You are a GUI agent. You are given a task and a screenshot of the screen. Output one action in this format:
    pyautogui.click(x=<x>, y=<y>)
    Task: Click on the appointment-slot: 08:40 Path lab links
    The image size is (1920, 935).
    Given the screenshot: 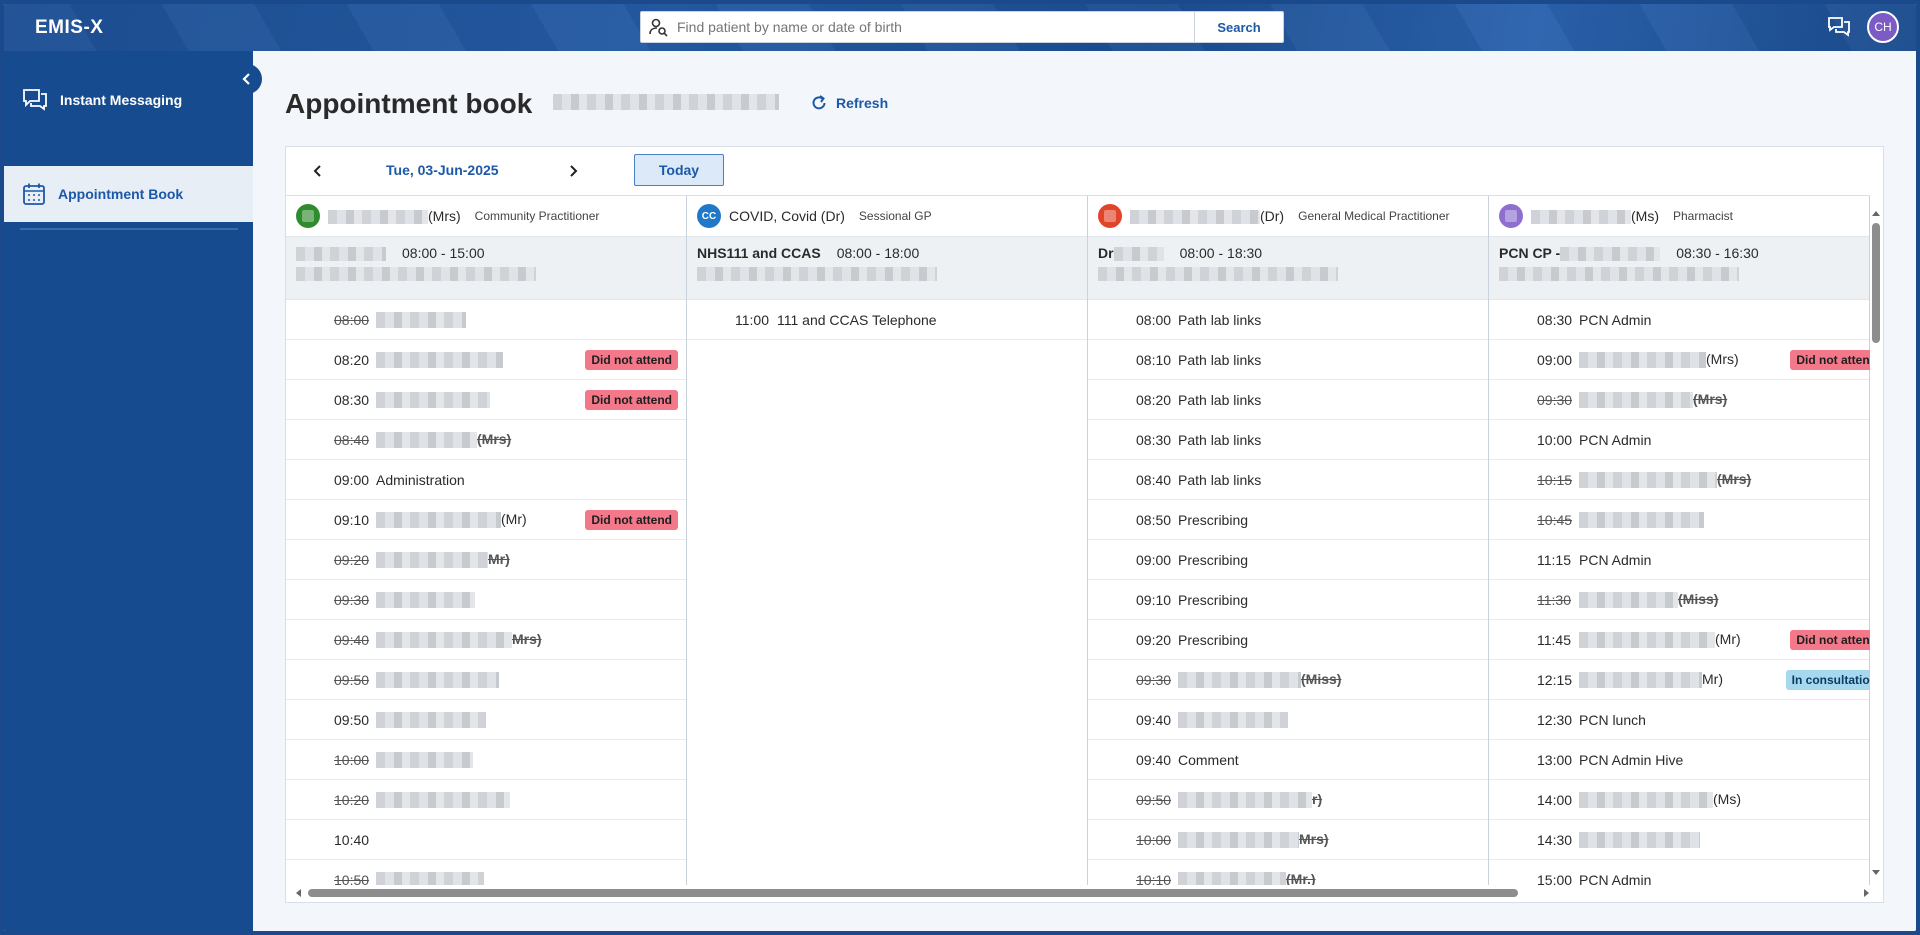 What is the action you would take?
    pyautogui.click(x=1288, y=480)
    